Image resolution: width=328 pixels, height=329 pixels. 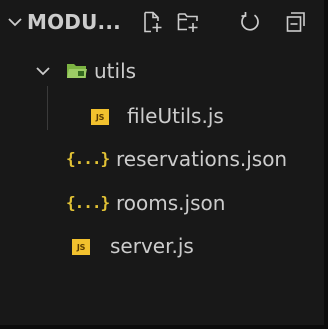 I want to click on folder-open-icon, so click(x=77, y=71).